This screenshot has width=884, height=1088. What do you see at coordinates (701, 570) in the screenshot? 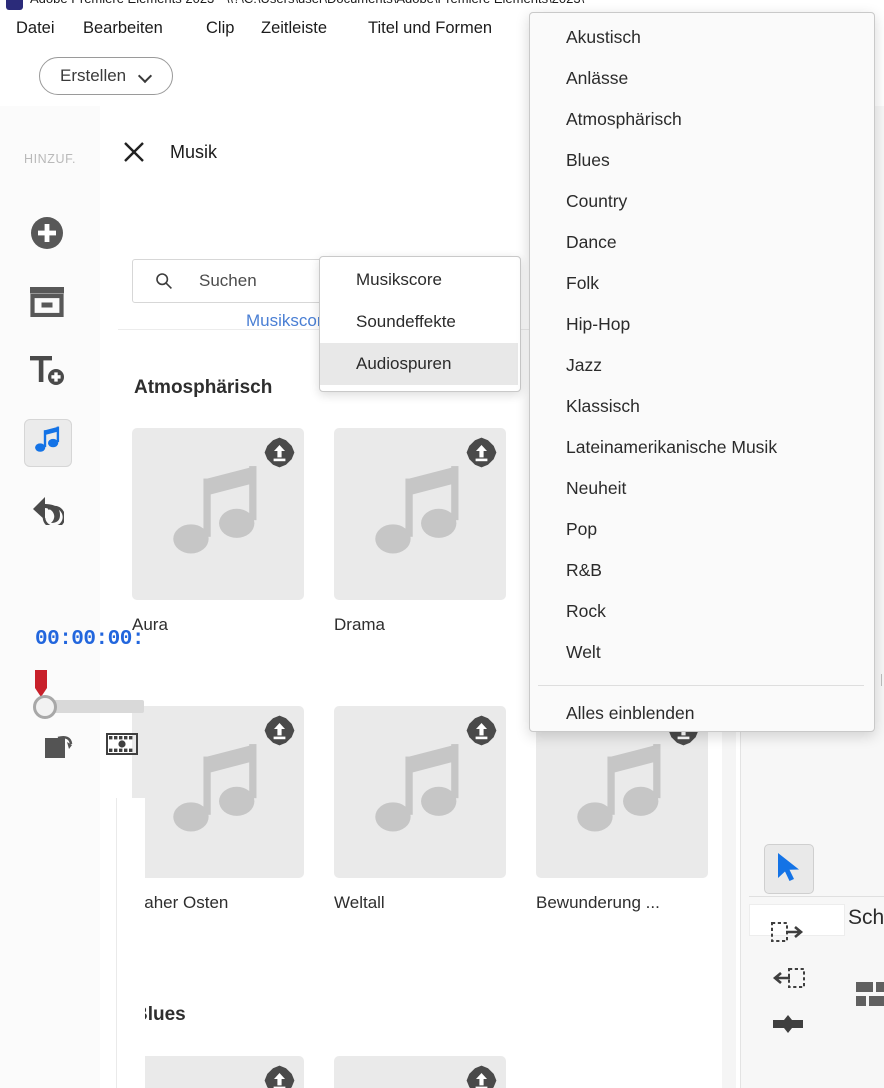
I see `genre-item: R&B` at bounding box center [701, 570].